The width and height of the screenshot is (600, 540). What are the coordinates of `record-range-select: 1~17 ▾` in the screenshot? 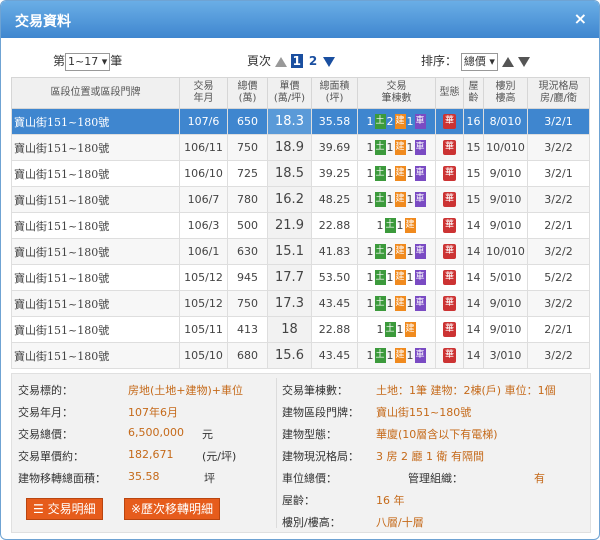 It's located at (88, 61).